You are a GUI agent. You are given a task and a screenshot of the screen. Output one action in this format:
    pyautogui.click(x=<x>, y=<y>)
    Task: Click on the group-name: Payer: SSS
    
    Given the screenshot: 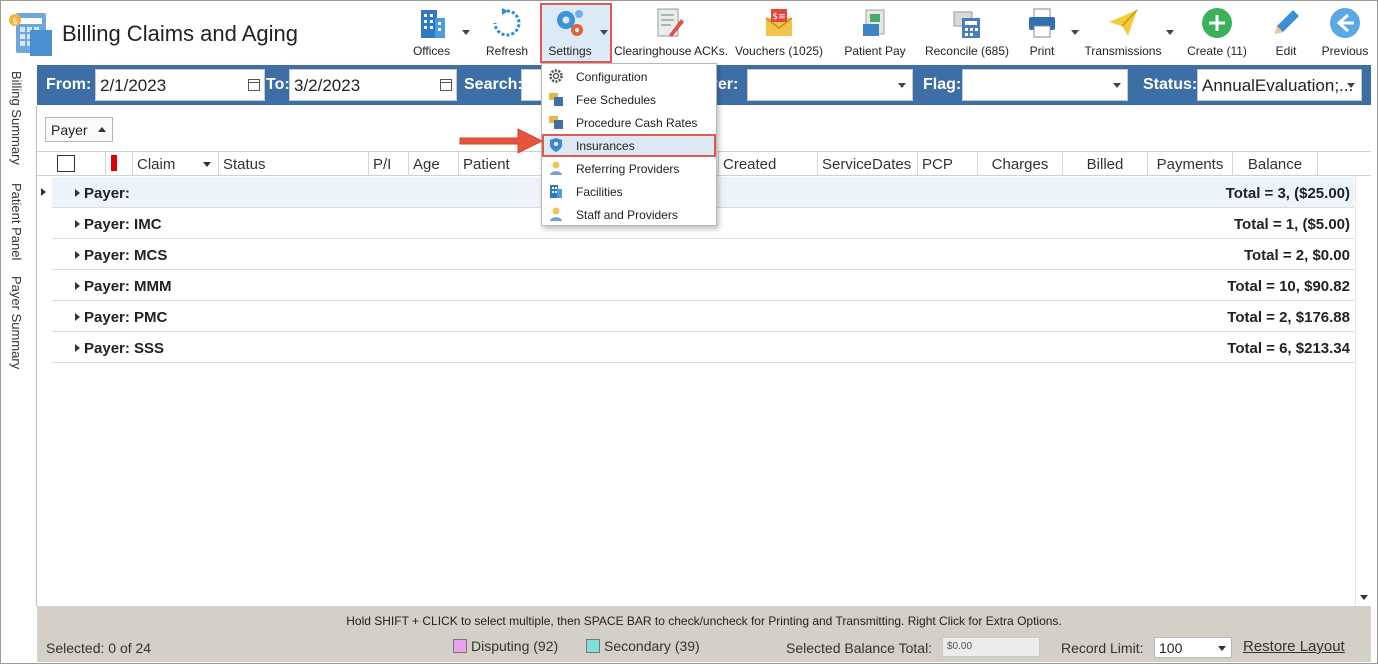 What is the action you would take?
    pyautogui.click(x=124, y=348)
    